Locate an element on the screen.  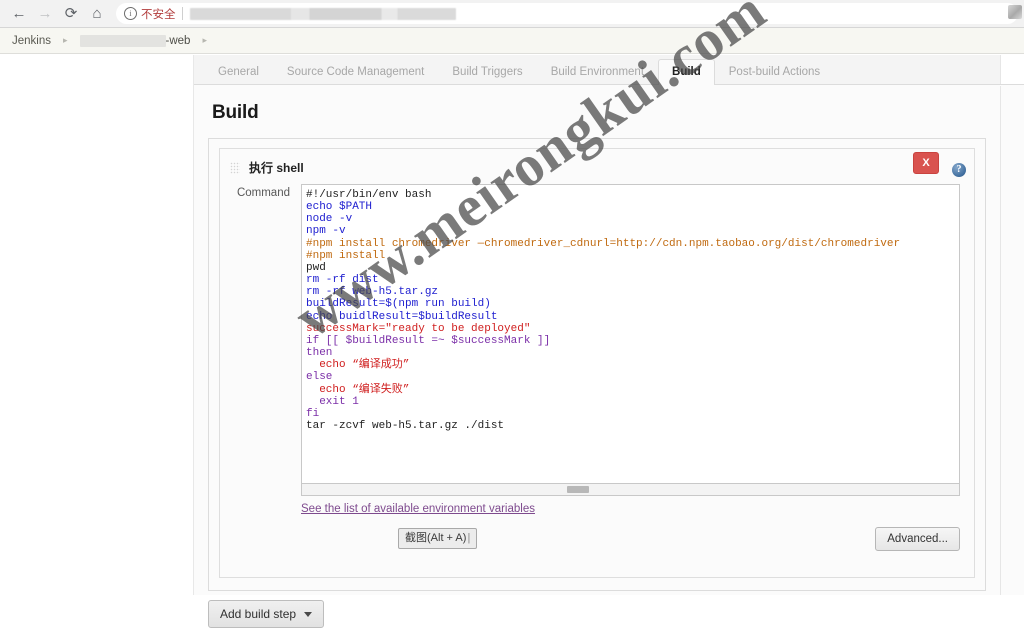
step-title: 执行 shell is located at coordinates (276, 168).